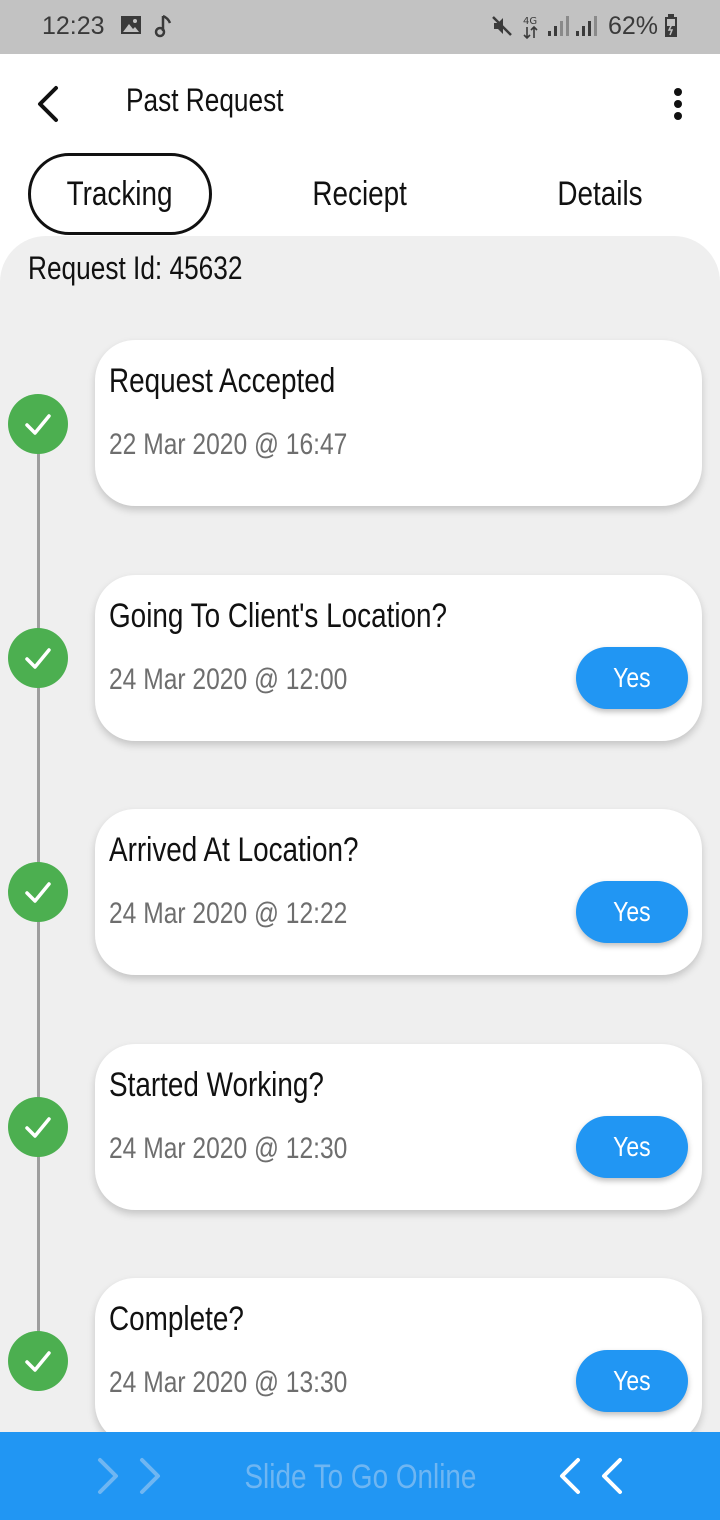 Image resolution: width=720 pixels, height=1520 pixels. I want to click on step-title: Request Accepted, so click(222, 381).